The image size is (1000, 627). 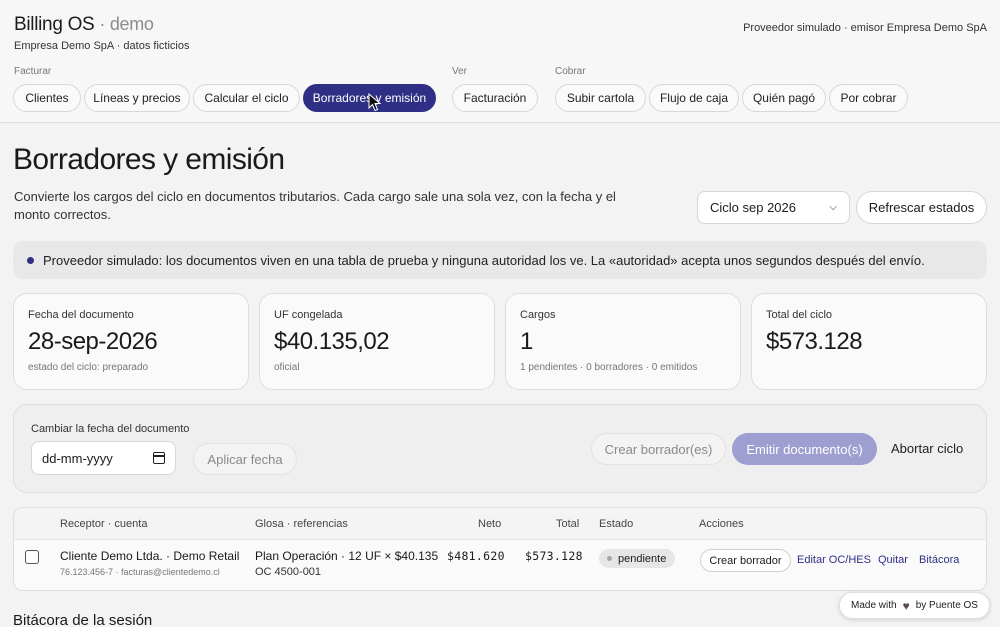 I want to click on page-title: Borradores y emisión, so click(x=149, y=159).